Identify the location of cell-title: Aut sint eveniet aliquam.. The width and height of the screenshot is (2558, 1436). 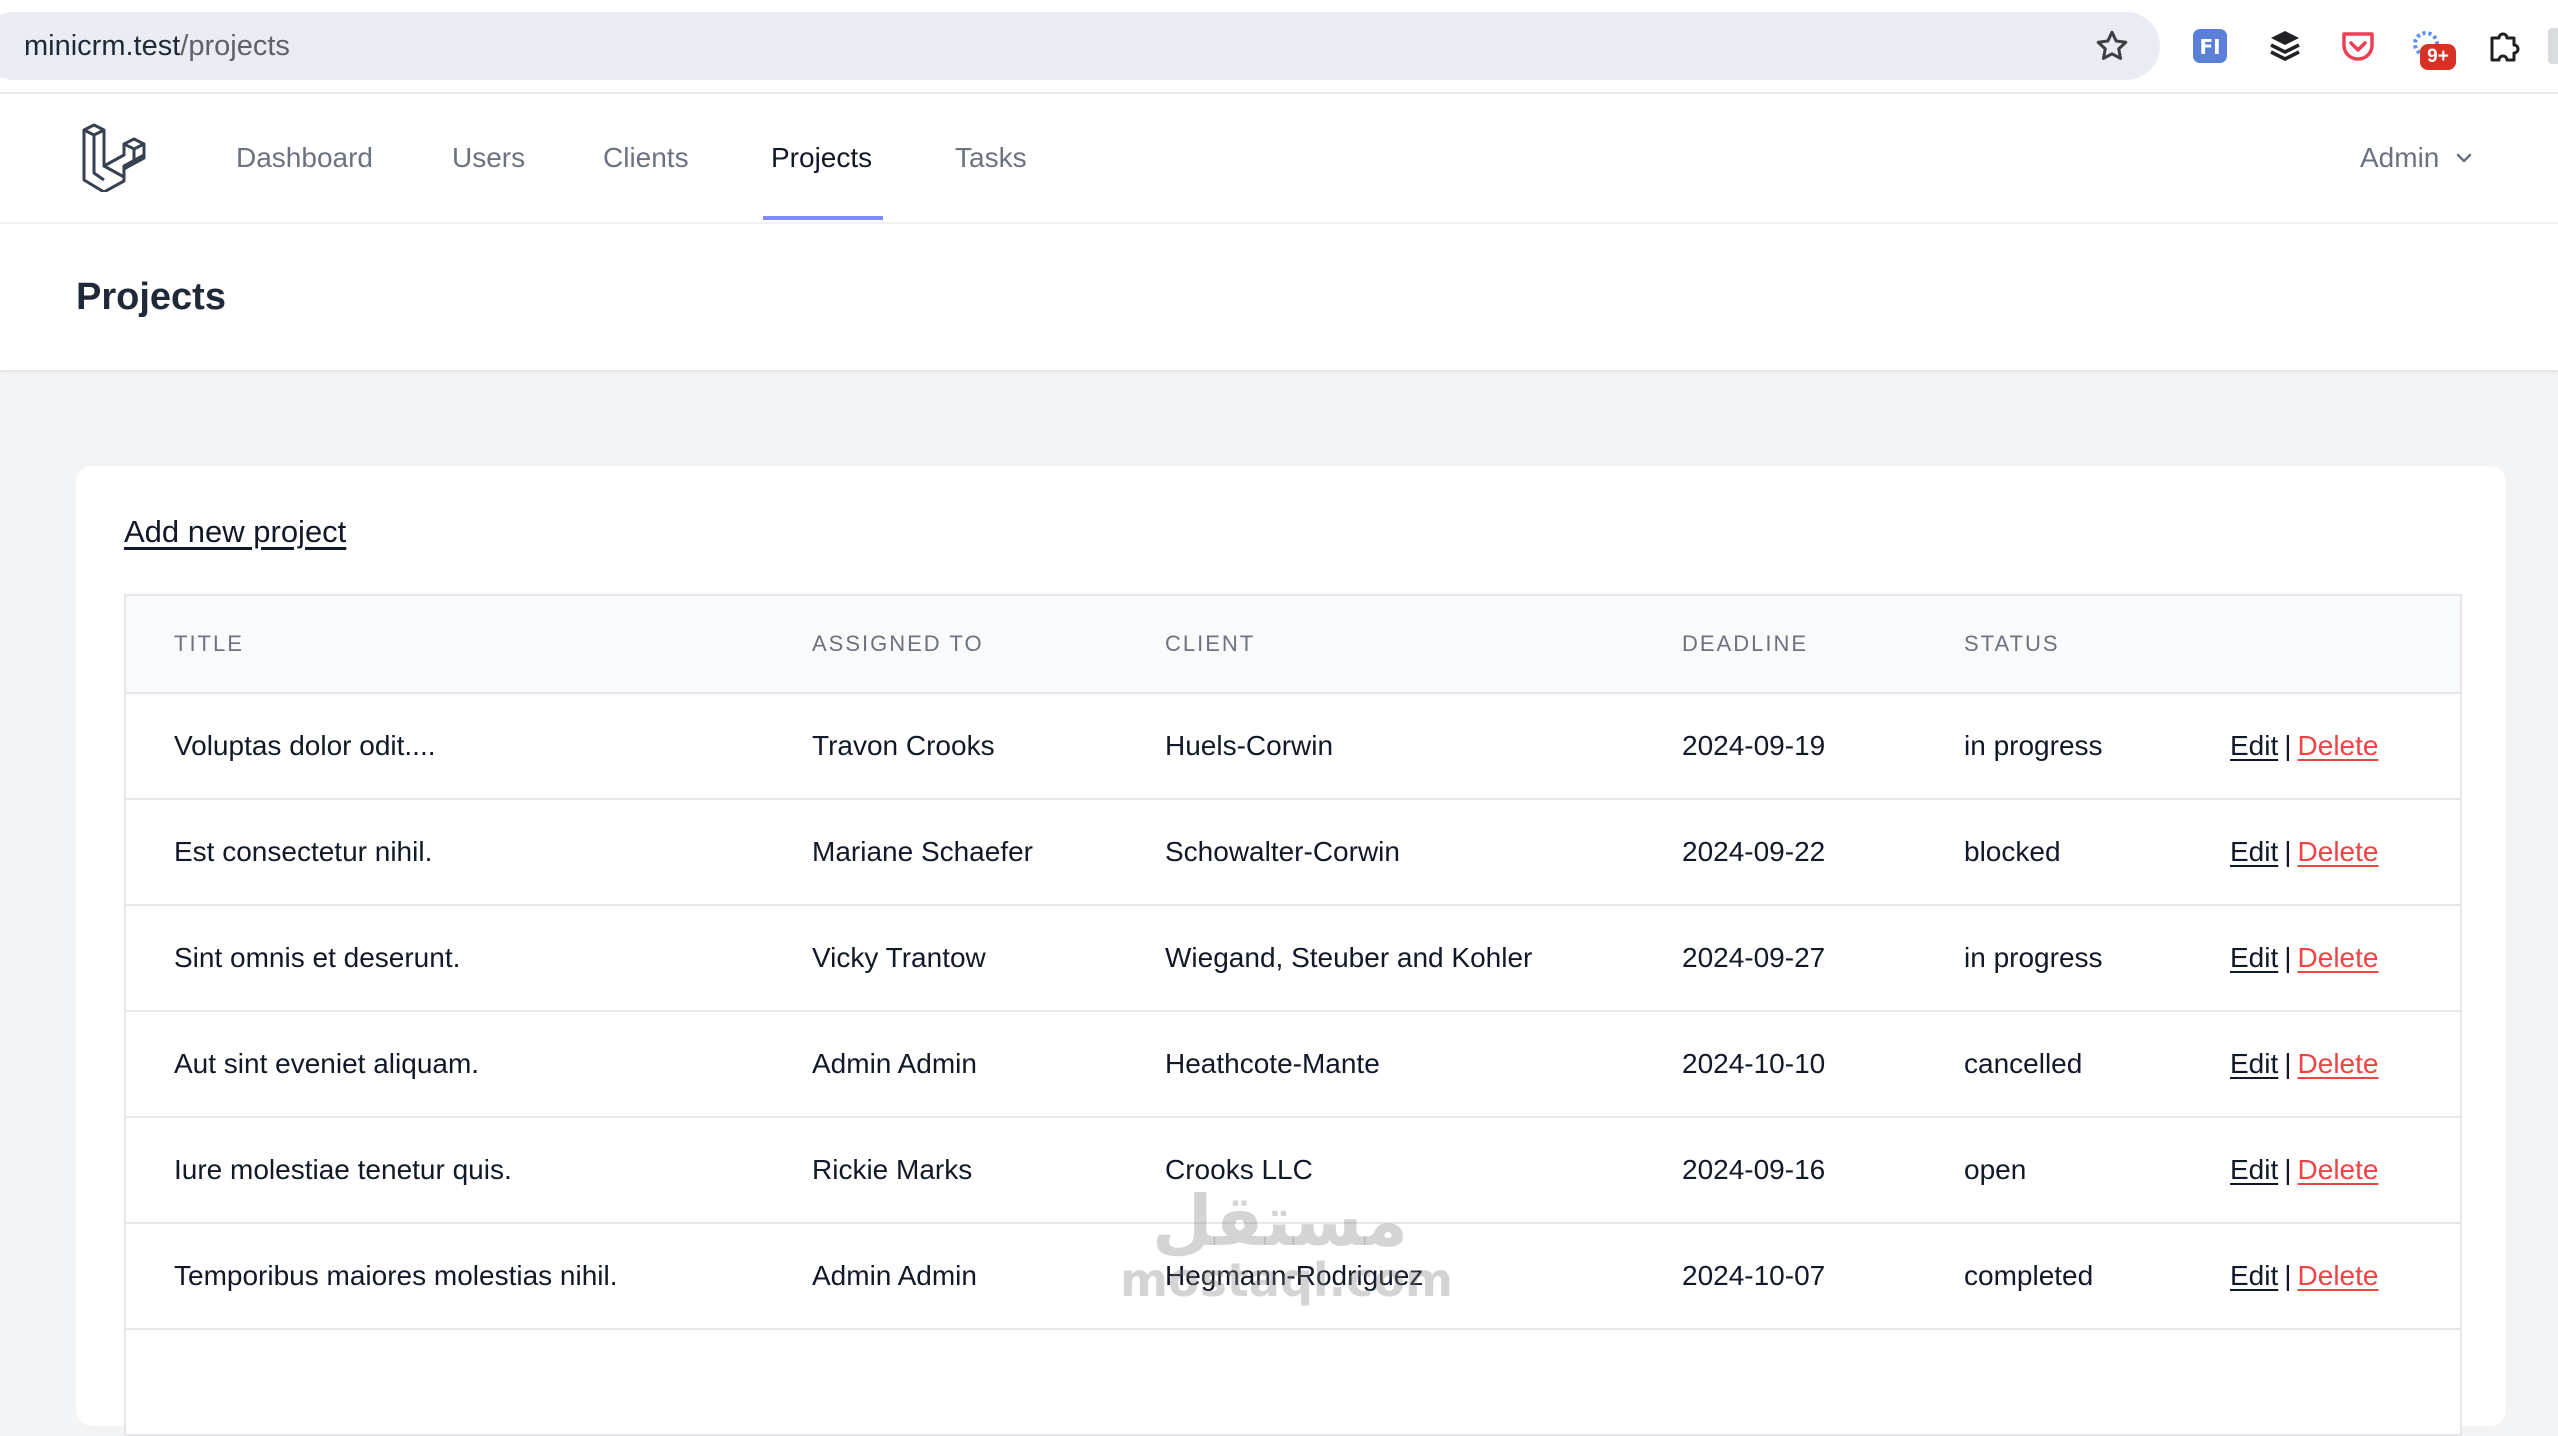
(327, 1063).